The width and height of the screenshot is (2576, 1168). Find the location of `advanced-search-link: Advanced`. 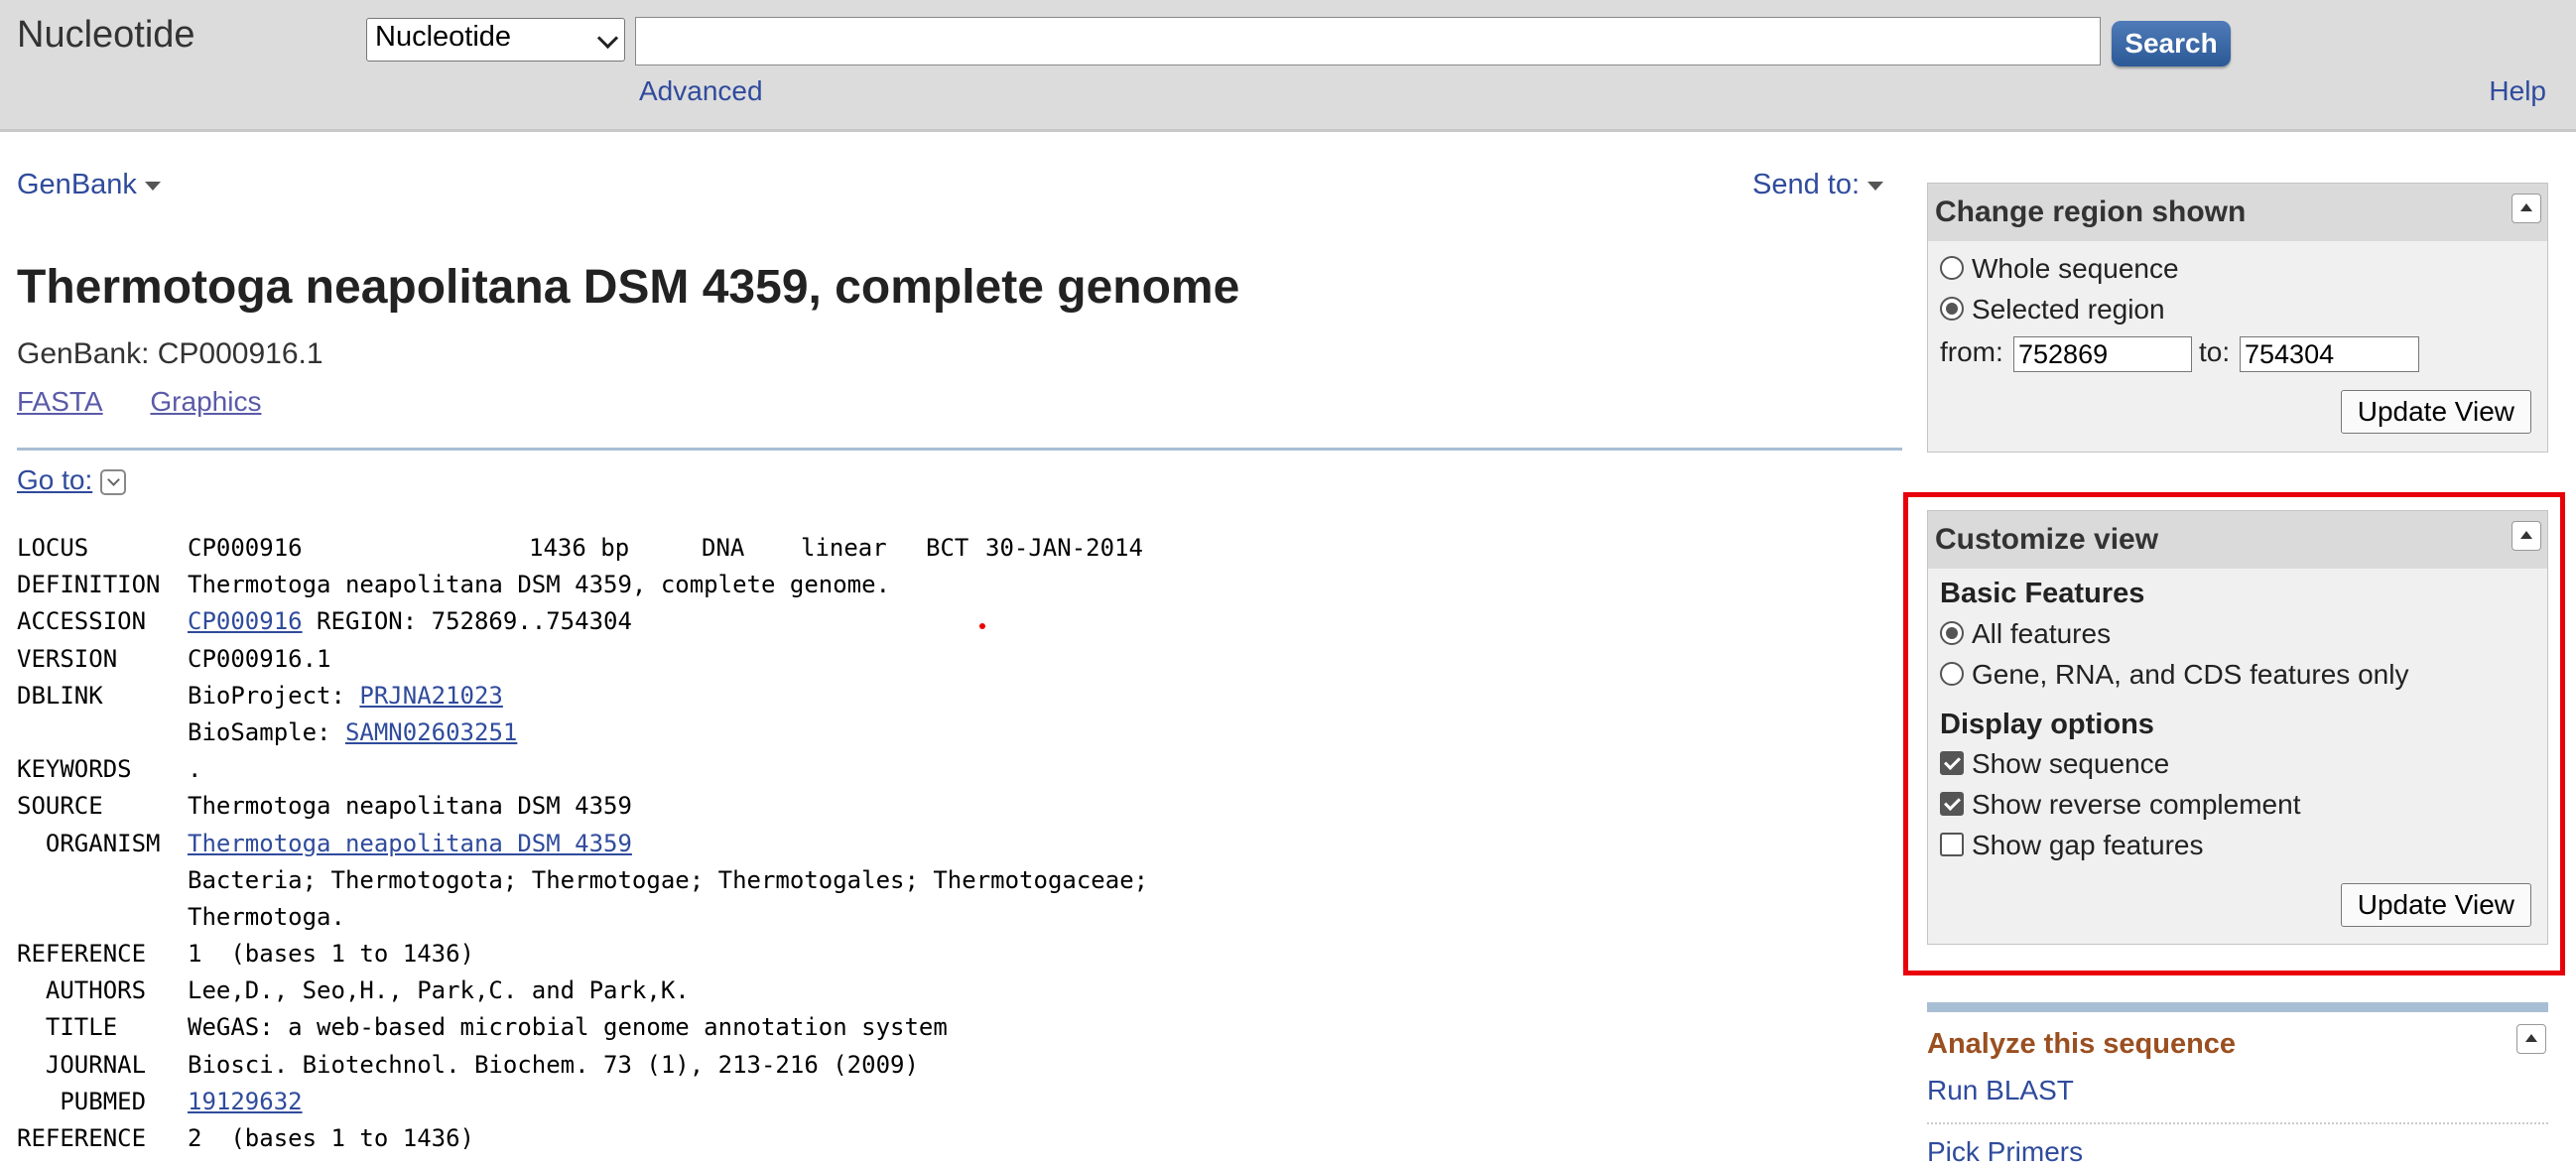

advanced-search-link: Advanced is located at coordinates (701, 91).